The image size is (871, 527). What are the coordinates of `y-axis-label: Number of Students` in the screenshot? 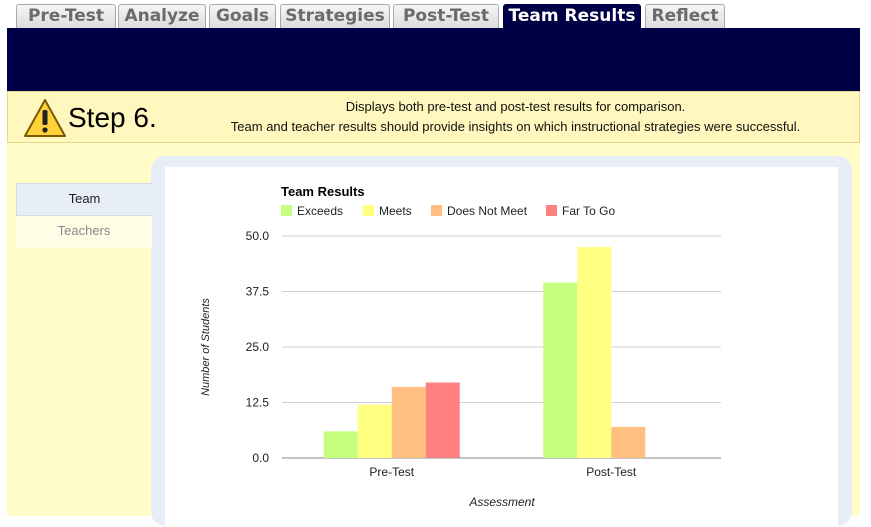 It's located at (206, 347).